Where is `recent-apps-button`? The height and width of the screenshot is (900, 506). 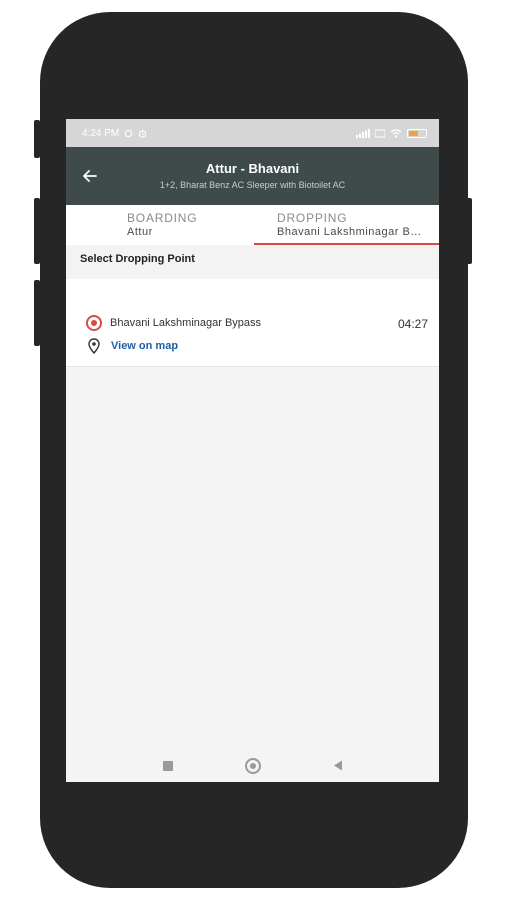 recent-apps-button is located at coordinates (168, 765).